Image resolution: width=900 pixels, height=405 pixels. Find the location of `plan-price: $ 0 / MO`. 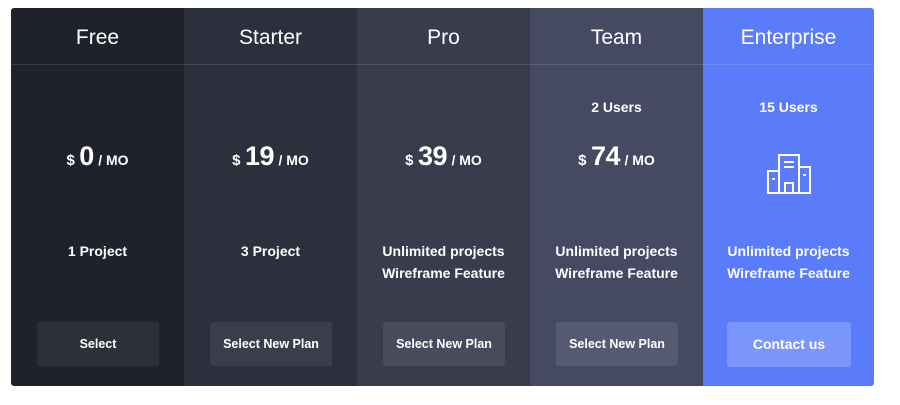

plan-price: $ 0 / MO is located at coordinates (97, 156).